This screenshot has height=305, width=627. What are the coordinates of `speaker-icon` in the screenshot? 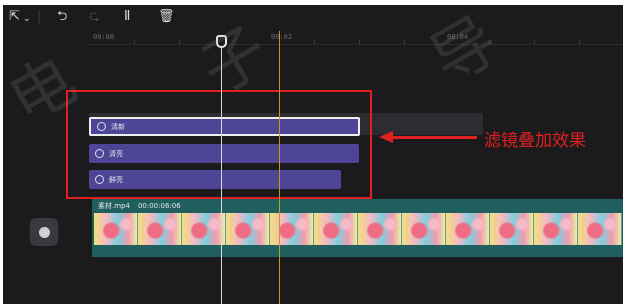 It's located at (44, 232).